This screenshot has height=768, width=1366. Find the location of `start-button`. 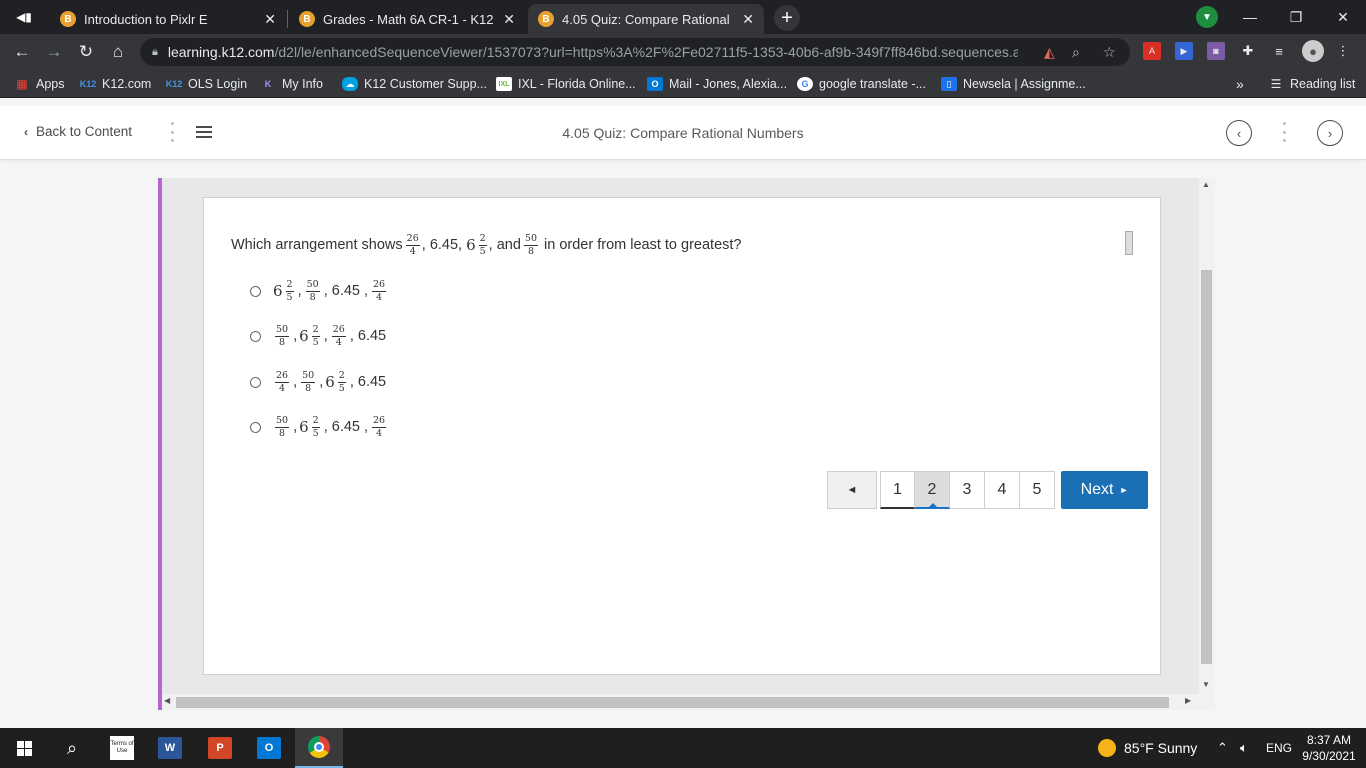

start-button is located at coordinates (24, 748).